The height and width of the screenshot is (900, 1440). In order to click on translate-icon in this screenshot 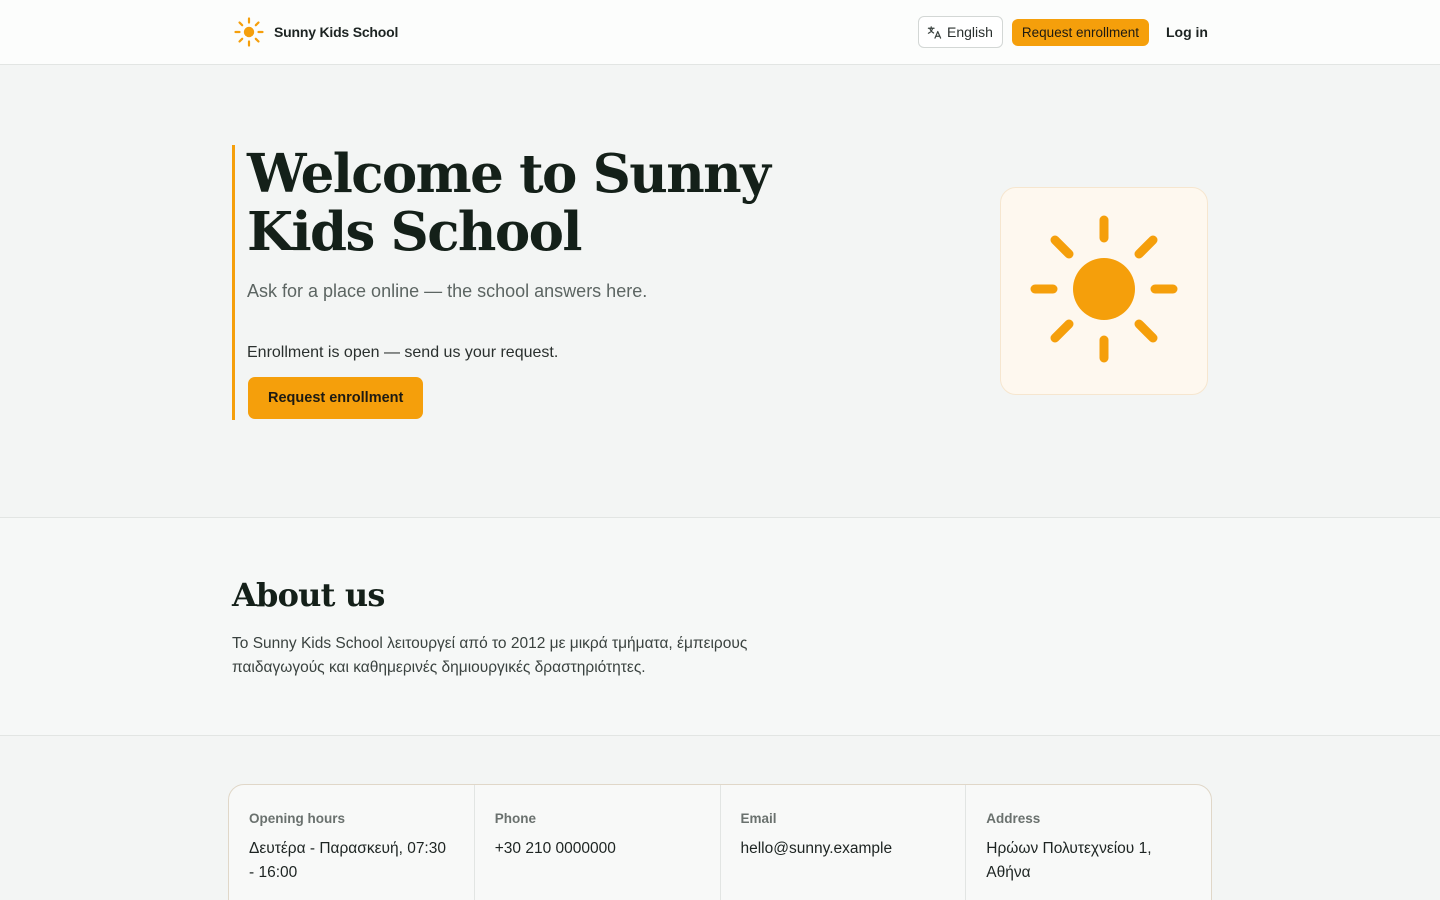, I will do `click(934, 32)`.